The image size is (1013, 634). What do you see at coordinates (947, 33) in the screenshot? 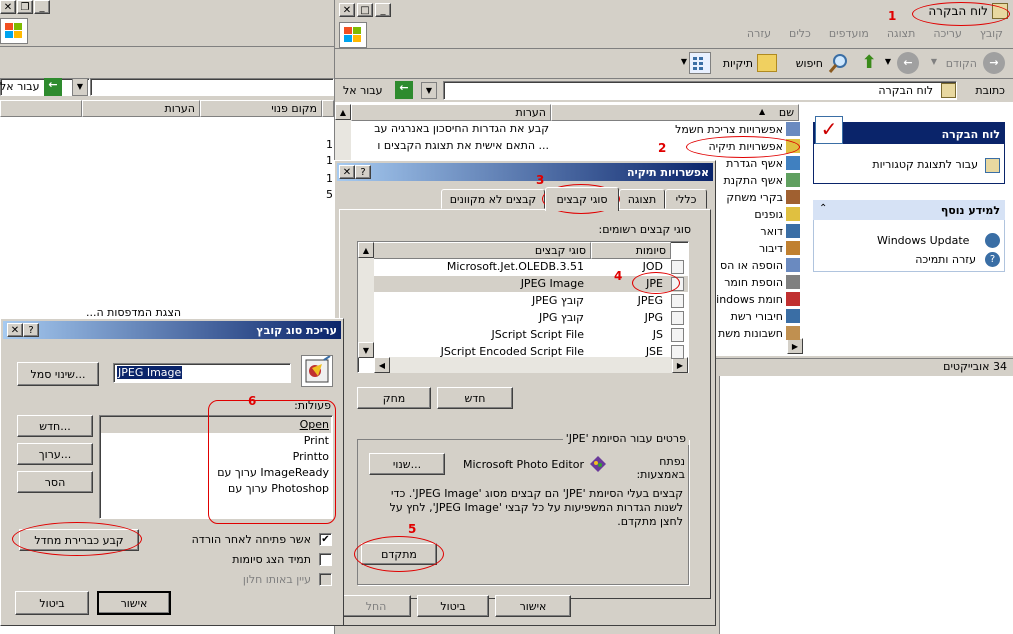
I see `menu-edit: עריכה` at bounding box center [947, 33].